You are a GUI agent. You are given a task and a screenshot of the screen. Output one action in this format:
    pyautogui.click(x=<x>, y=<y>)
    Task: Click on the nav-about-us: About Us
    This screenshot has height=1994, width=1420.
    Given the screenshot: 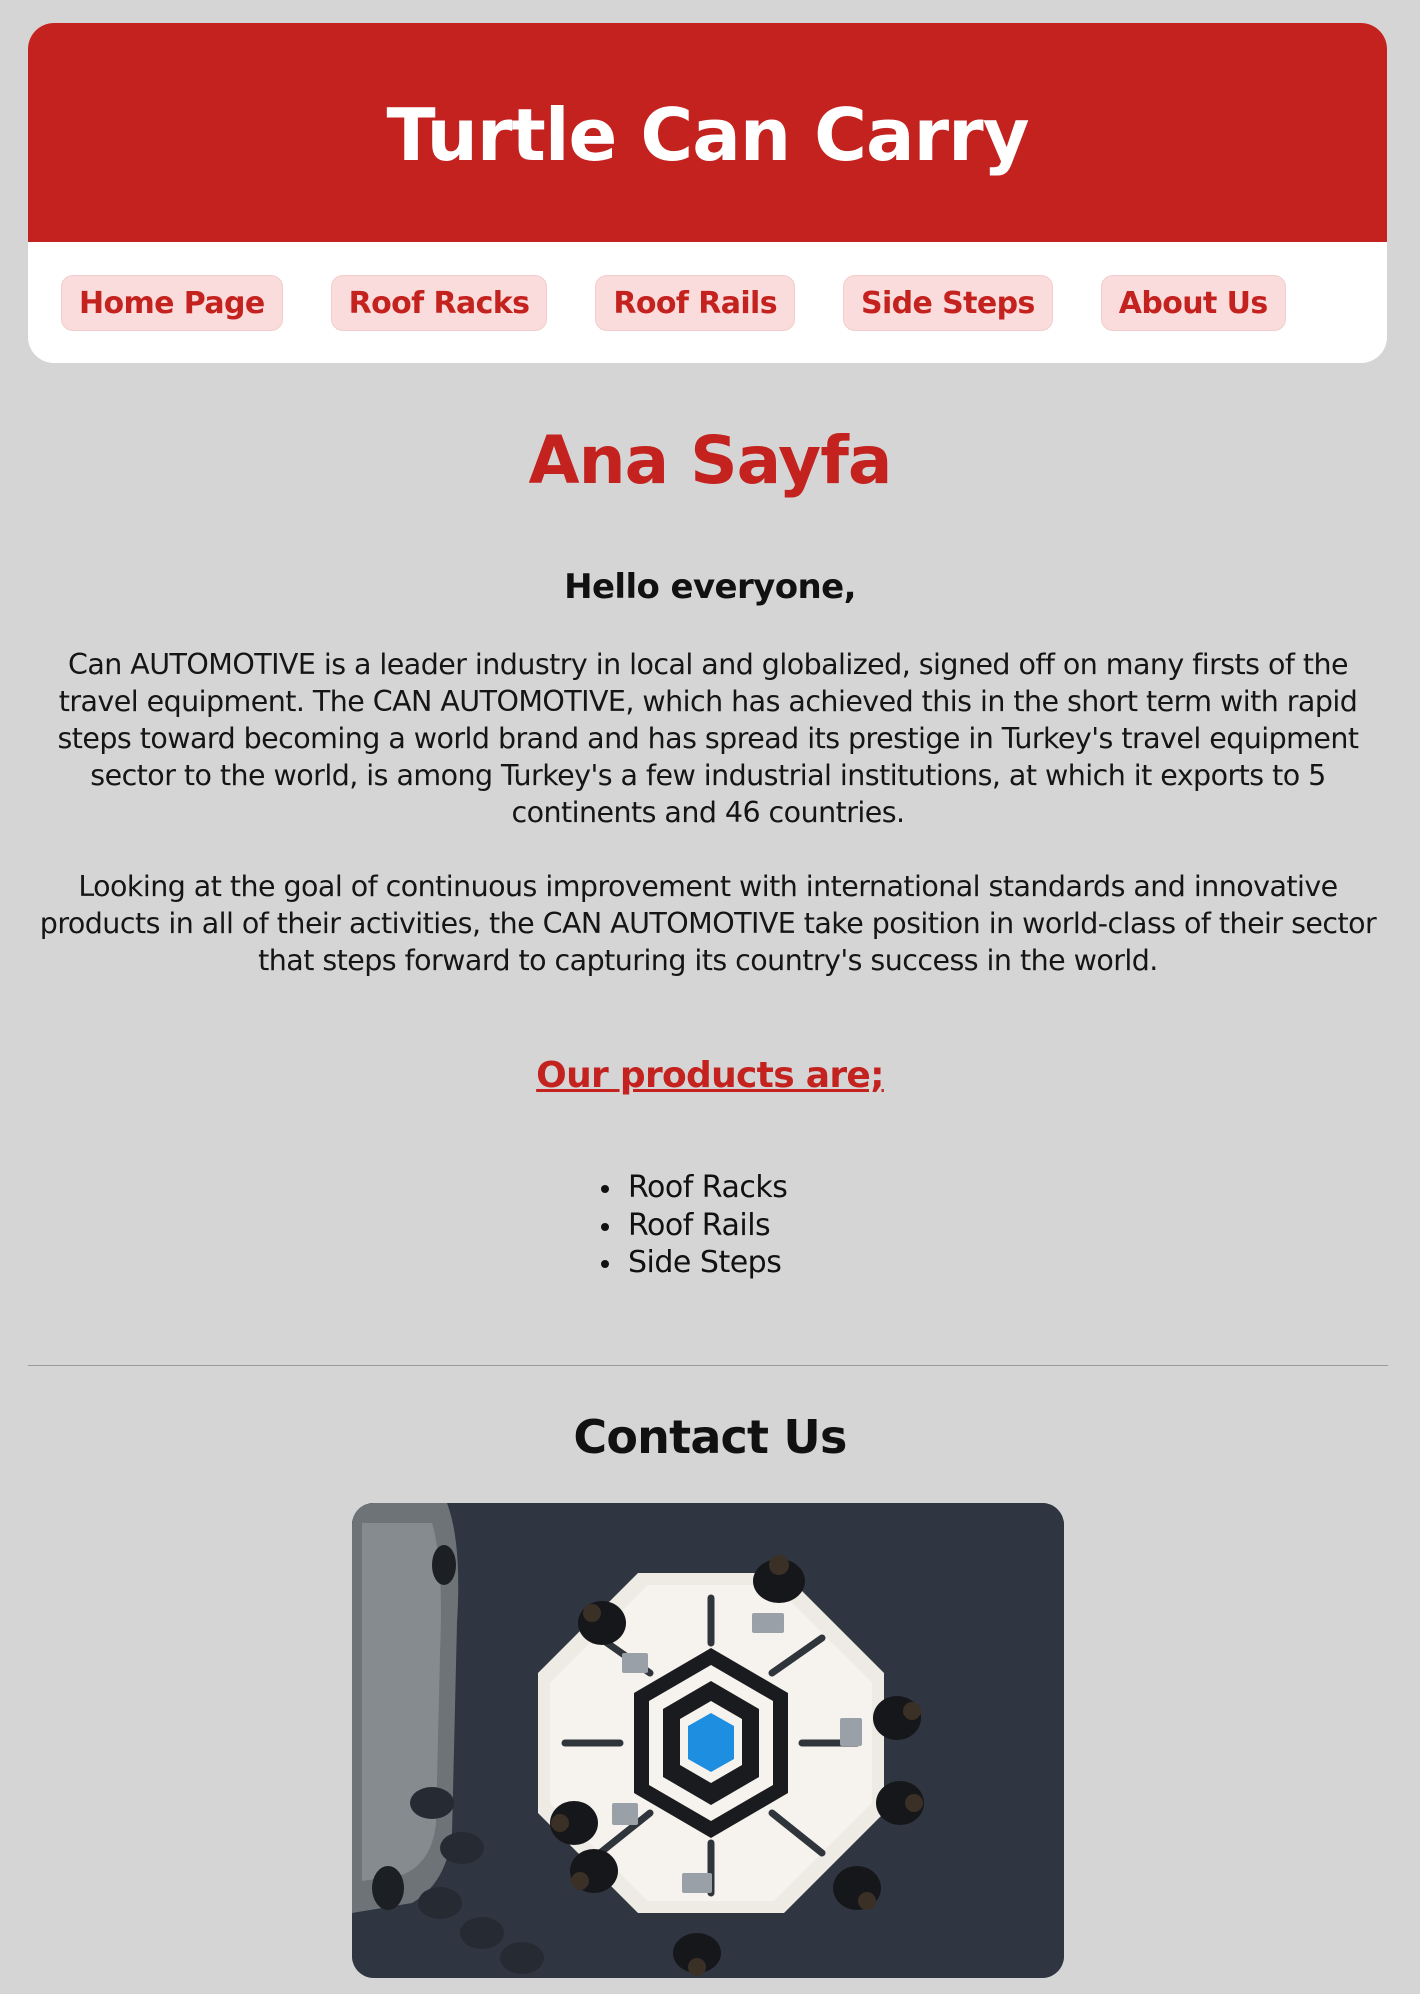 What is the action you would take?
    pyautogui.click(x=1193, y=302)
    